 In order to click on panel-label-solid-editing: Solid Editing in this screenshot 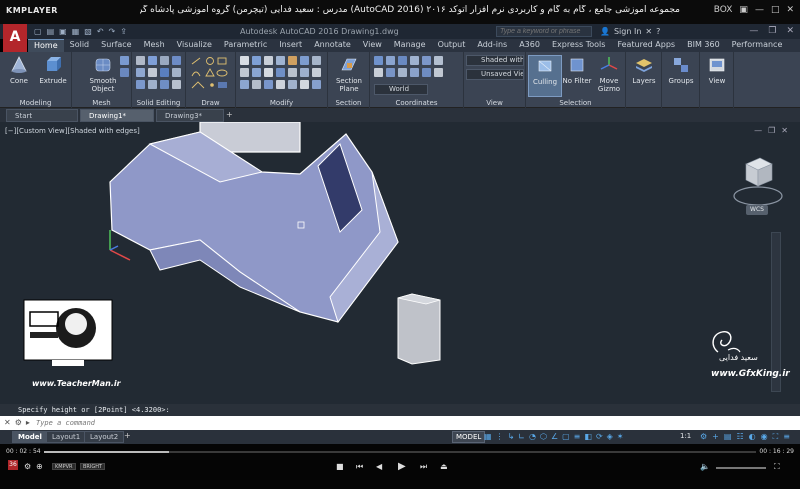, I will do `click(158, 103)`.